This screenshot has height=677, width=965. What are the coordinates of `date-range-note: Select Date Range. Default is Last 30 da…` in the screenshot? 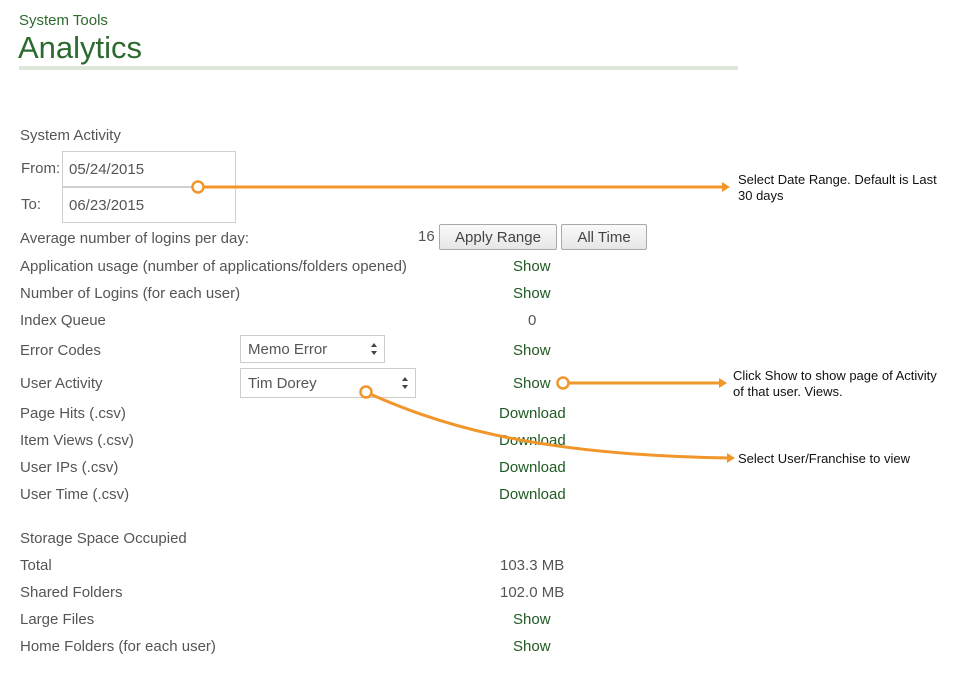 It's located at (837, 187).